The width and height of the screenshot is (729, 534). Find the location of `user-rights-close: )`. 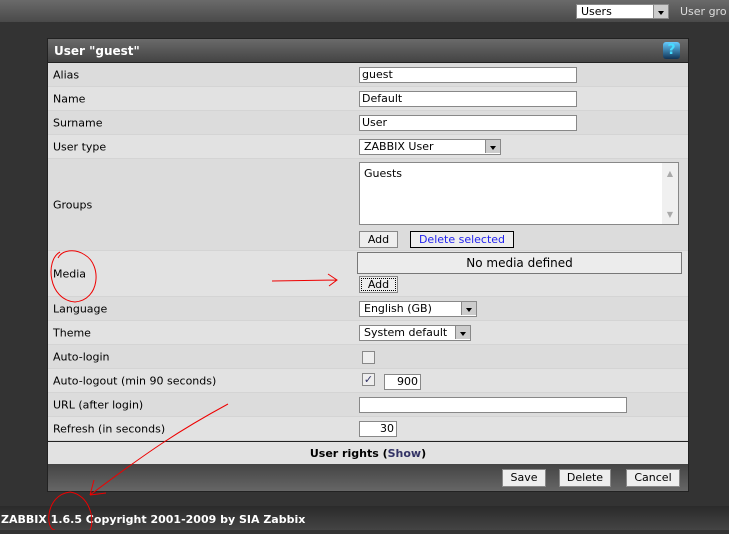

user-rights-close: ) is located at coordinates (424, 453).